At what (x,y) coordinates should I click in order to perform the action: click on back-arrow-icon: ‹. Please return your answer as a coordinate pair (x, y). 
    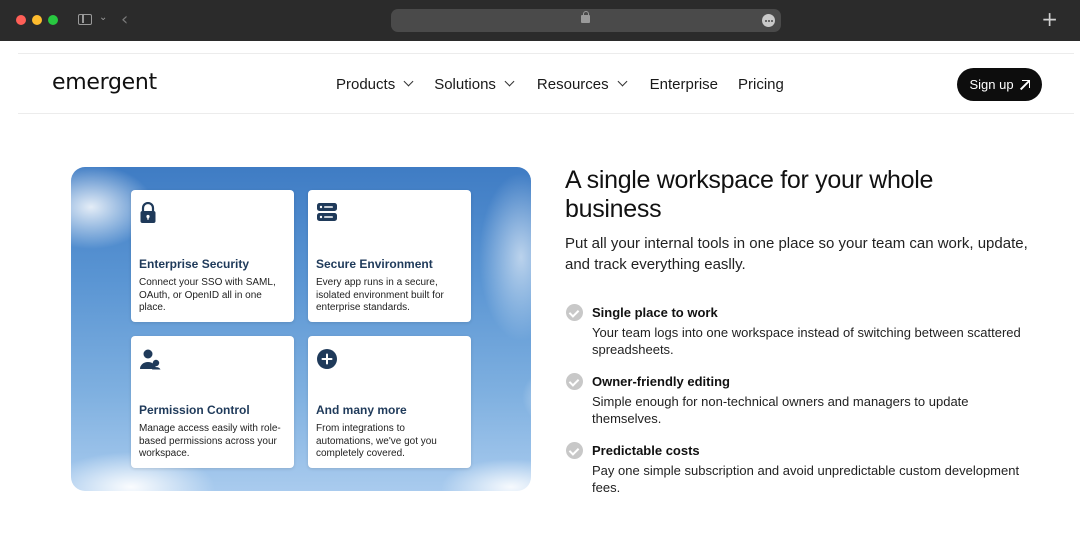
    Looking at the image, I should click on (124, 19).